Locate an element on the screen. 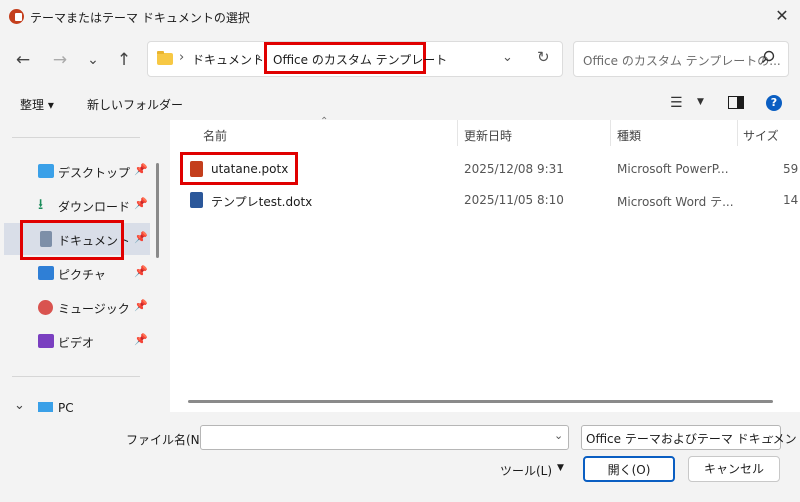 The image size is (800, 502). sidebar-item-label: ミュージック is located at coordinates (94, 309).